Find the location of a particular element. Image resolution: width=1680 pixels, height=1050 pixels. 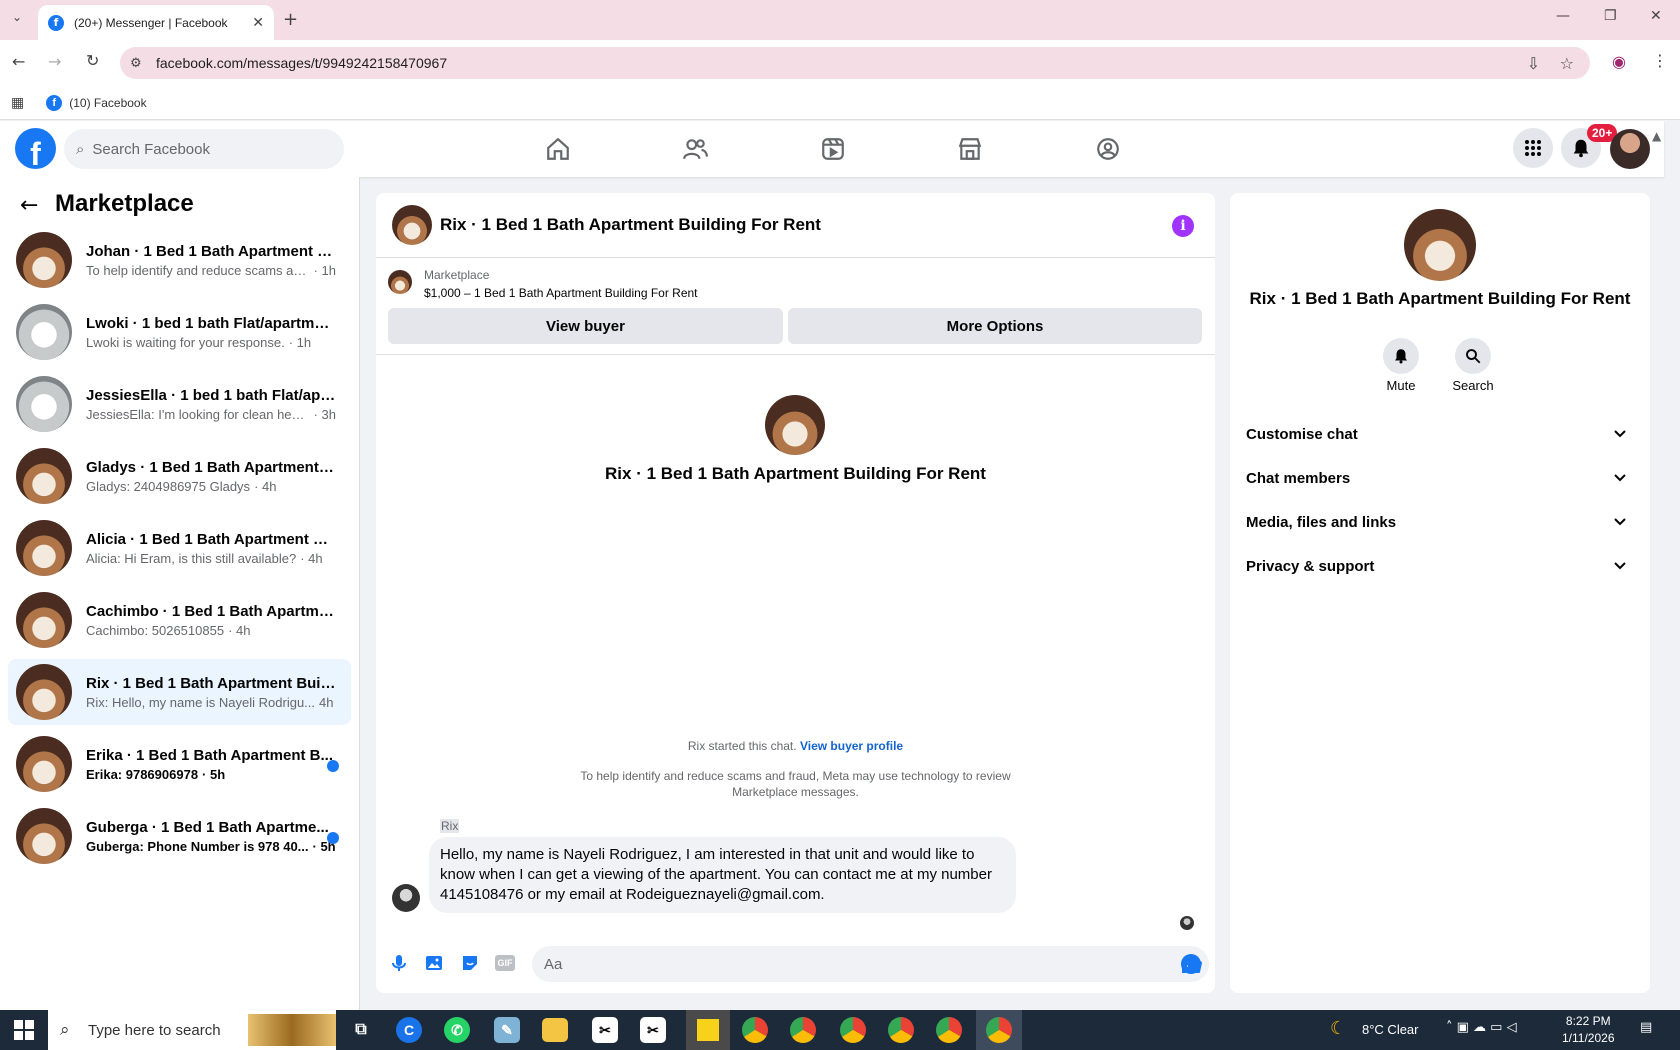

conversation-time: · 5h is located at coordinates (214, 774).